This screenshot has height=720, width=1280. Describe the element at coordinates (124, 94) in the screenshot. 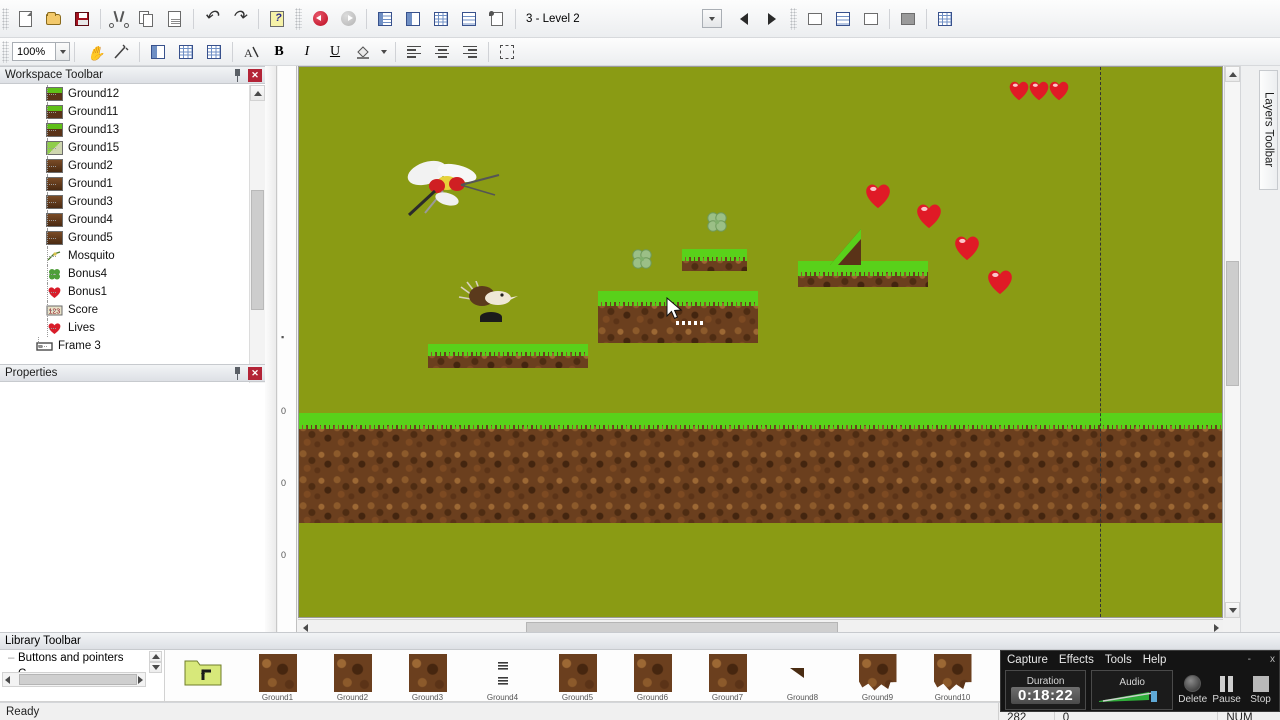

I see `workspace-tree-item: Ground12` at that location.